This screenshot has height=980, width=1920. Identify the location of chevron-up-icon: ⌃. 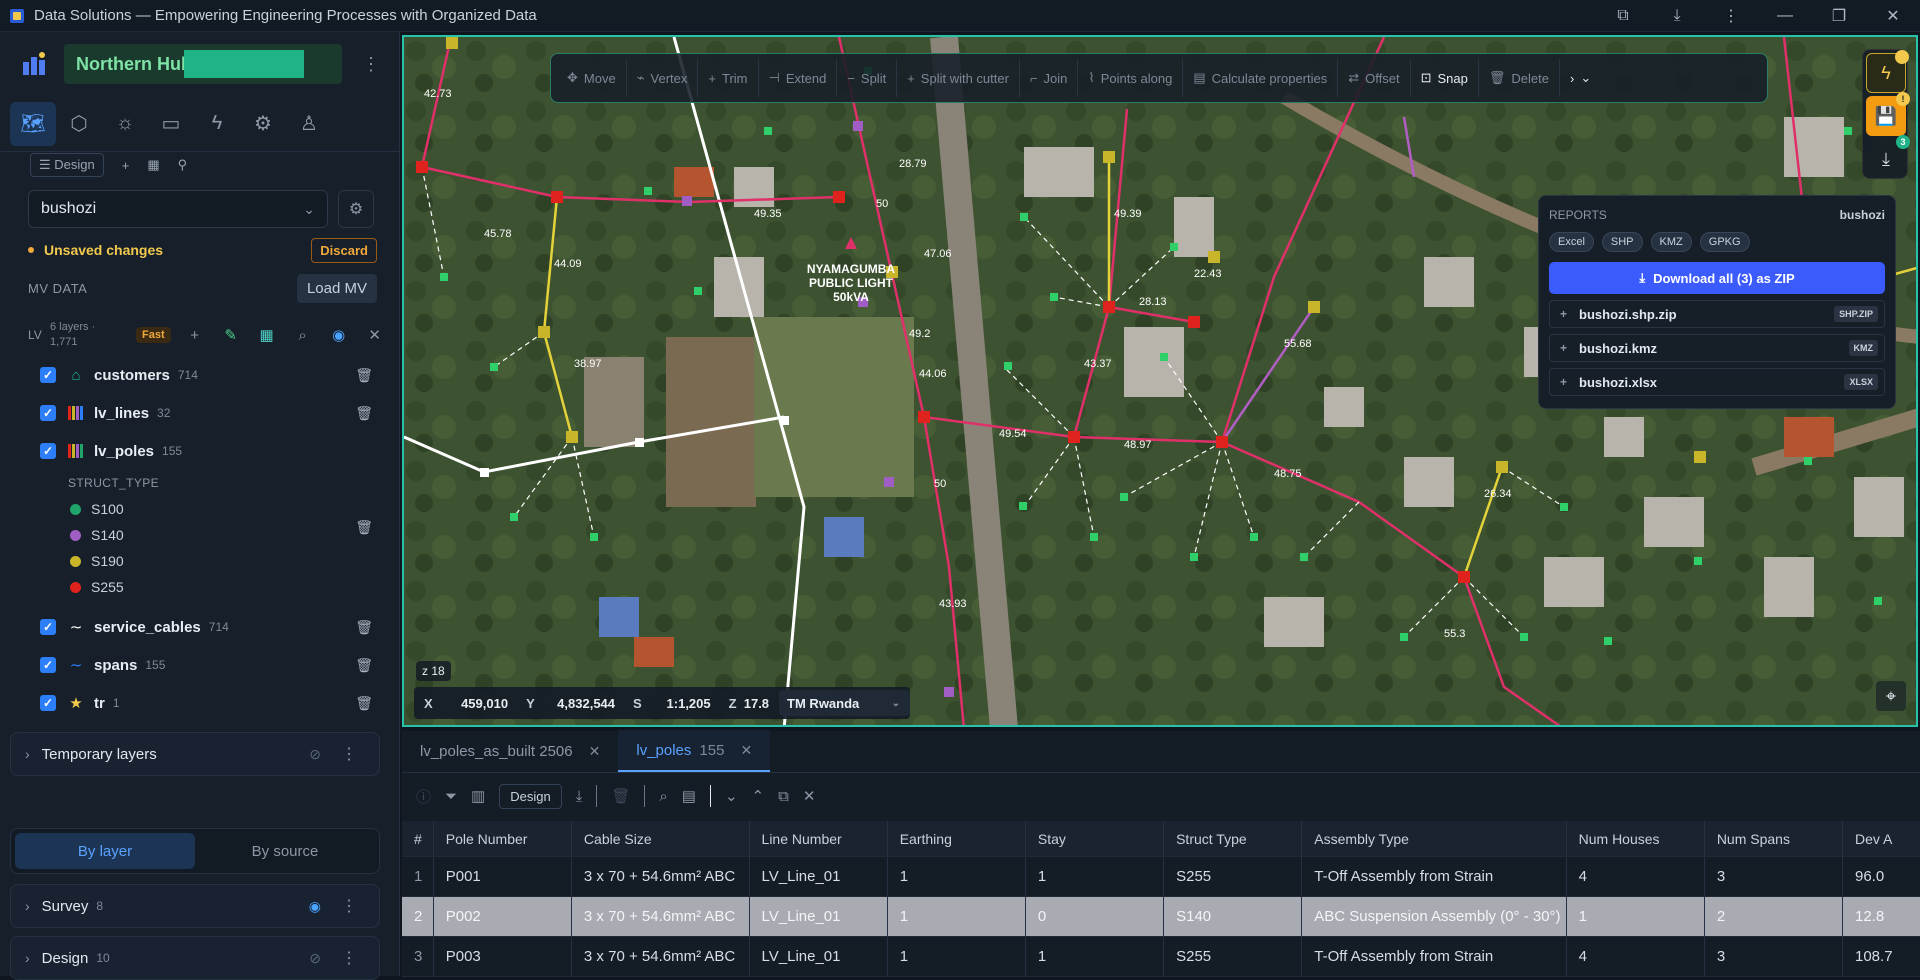
(758, 796).